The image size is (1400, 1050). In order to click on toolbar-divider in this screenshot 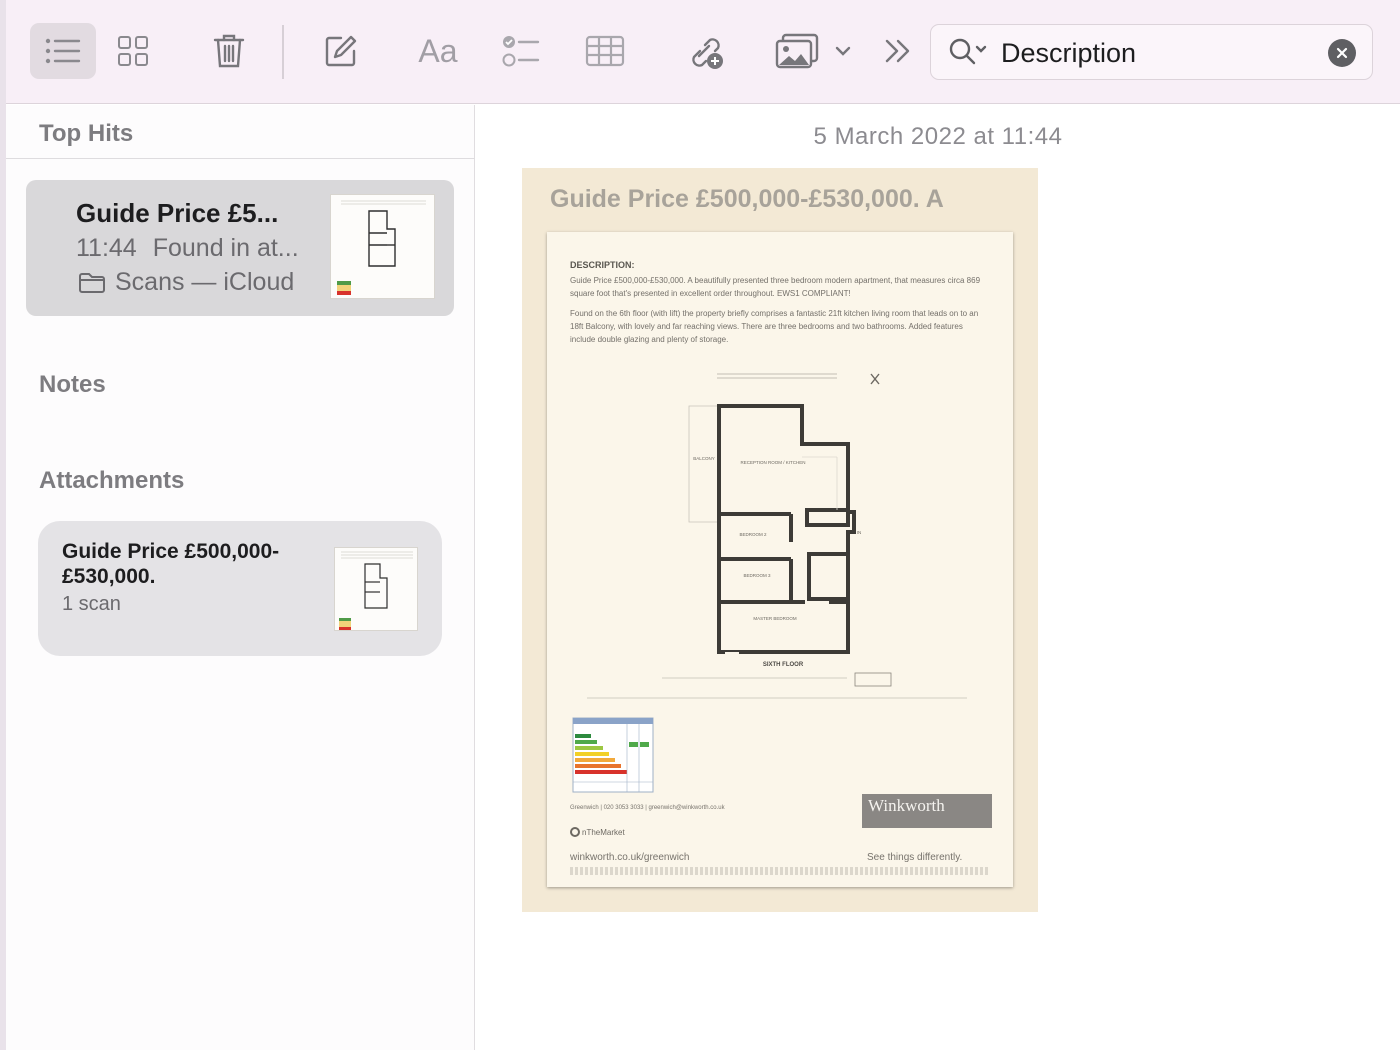, I will do `click(283, 52)`.